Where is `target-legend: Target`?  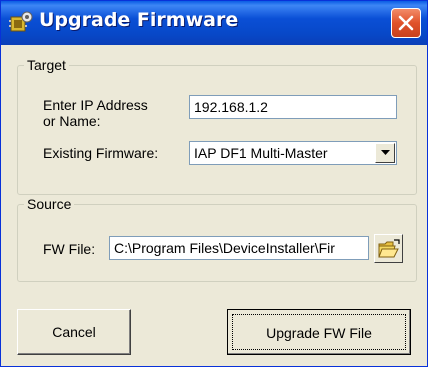 target-legend: Target is located at coordinates (46, 65).